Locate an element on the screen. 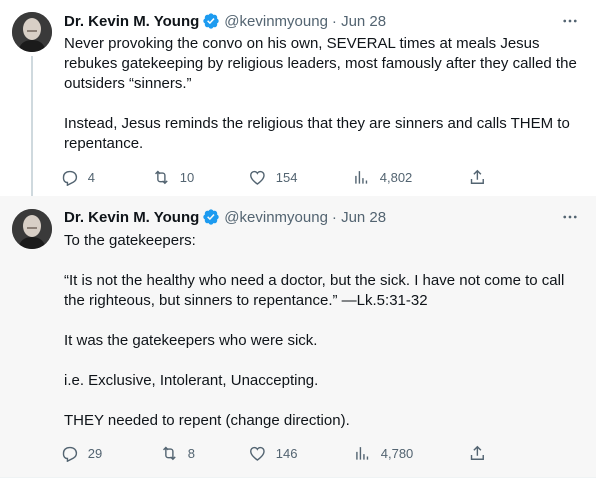  thread-line is located at coordinates (32, 127).